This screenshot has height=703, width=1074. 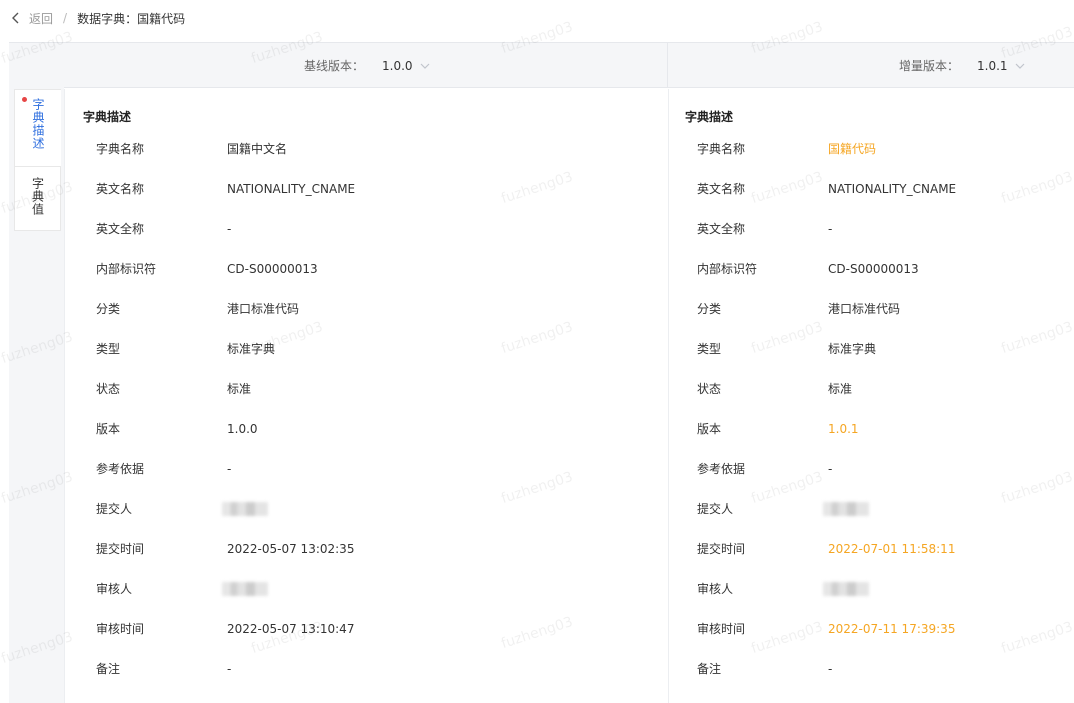 I want to click on tab-dictionary-values: 字典值, so click(x=37, y=198).